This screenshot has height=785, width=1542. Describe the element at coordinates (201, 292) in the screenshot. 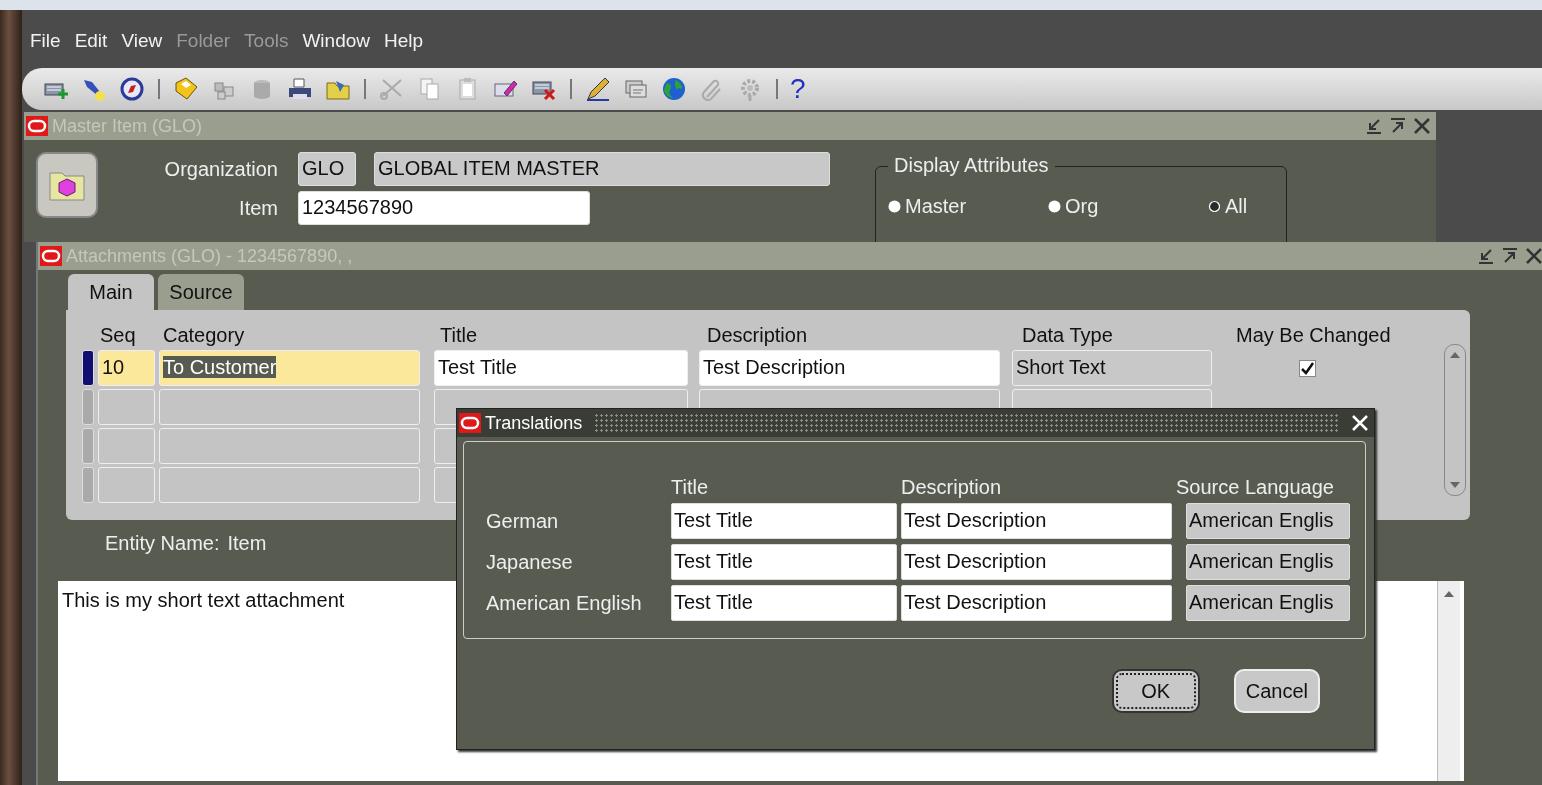

I see `tab: Source` at that location.